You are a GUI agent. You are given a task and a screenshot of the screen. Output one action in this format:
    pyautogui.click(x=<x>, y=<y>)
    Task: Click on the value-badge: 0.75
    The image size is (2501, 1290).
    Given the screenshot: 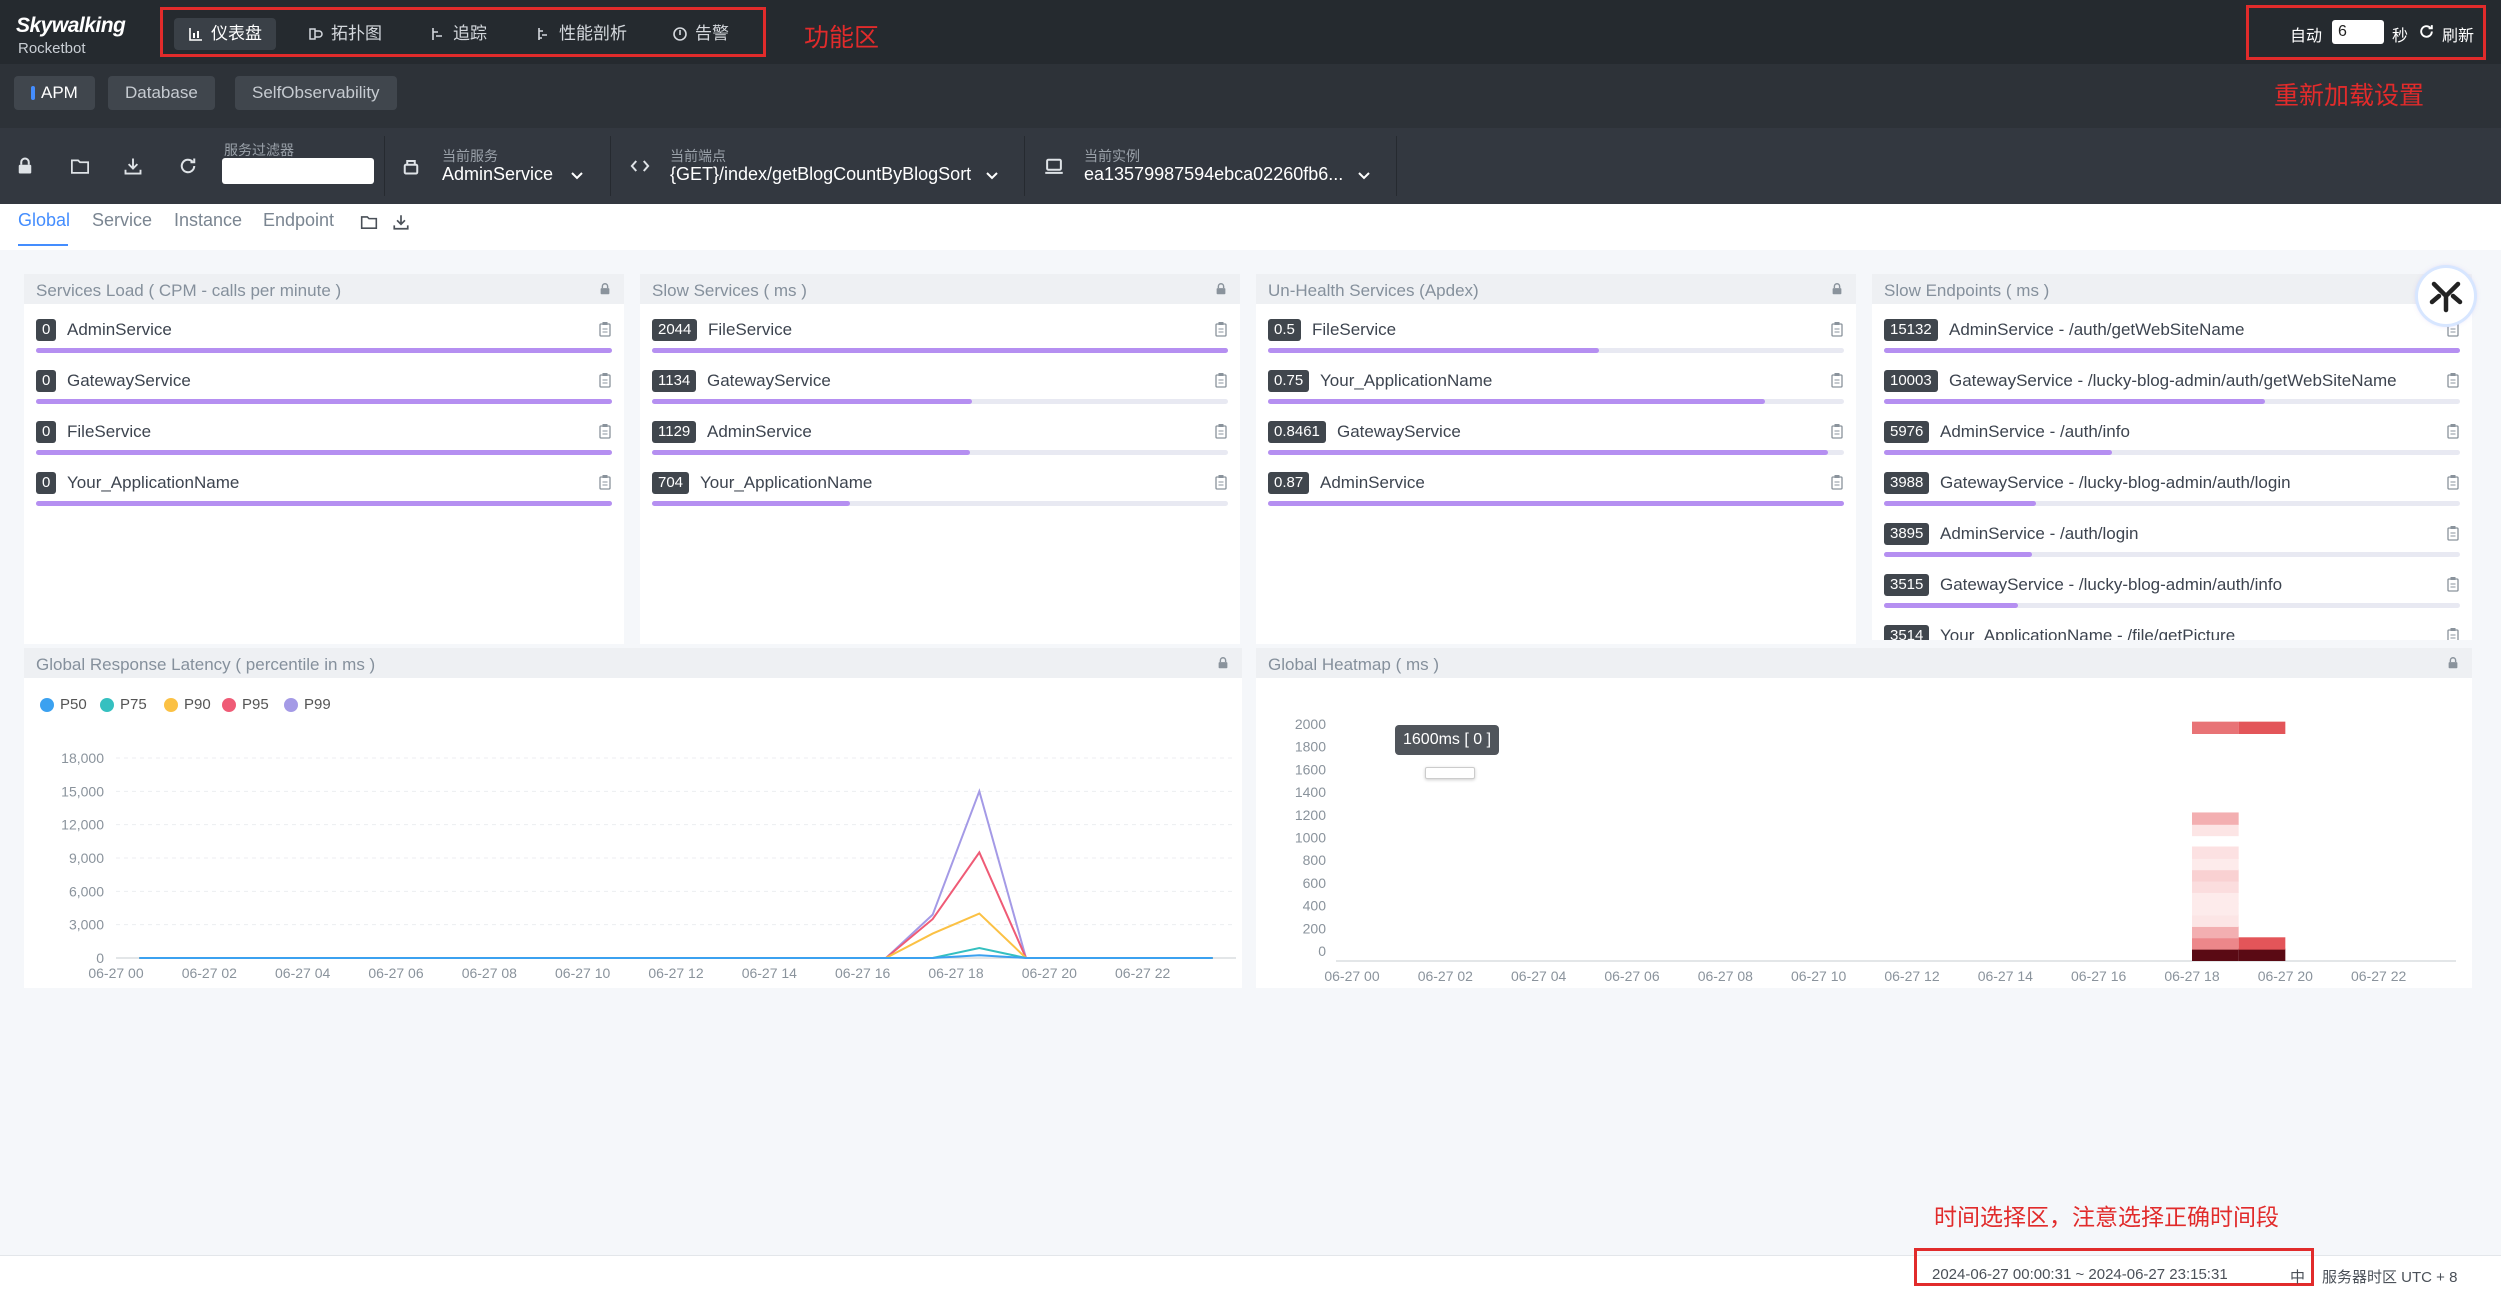 What is the action you would take?
    pyautogui.click(x=1289, y=381)
    